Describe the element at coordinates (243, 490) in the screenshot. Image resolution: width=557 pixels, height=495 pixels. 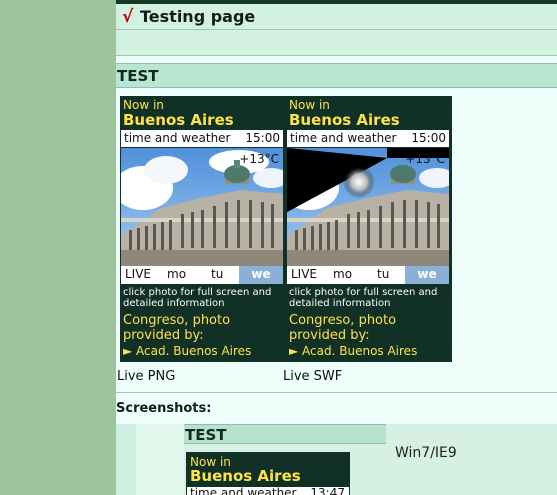
I see `mini-time-weather-label: time and weather` at that location.